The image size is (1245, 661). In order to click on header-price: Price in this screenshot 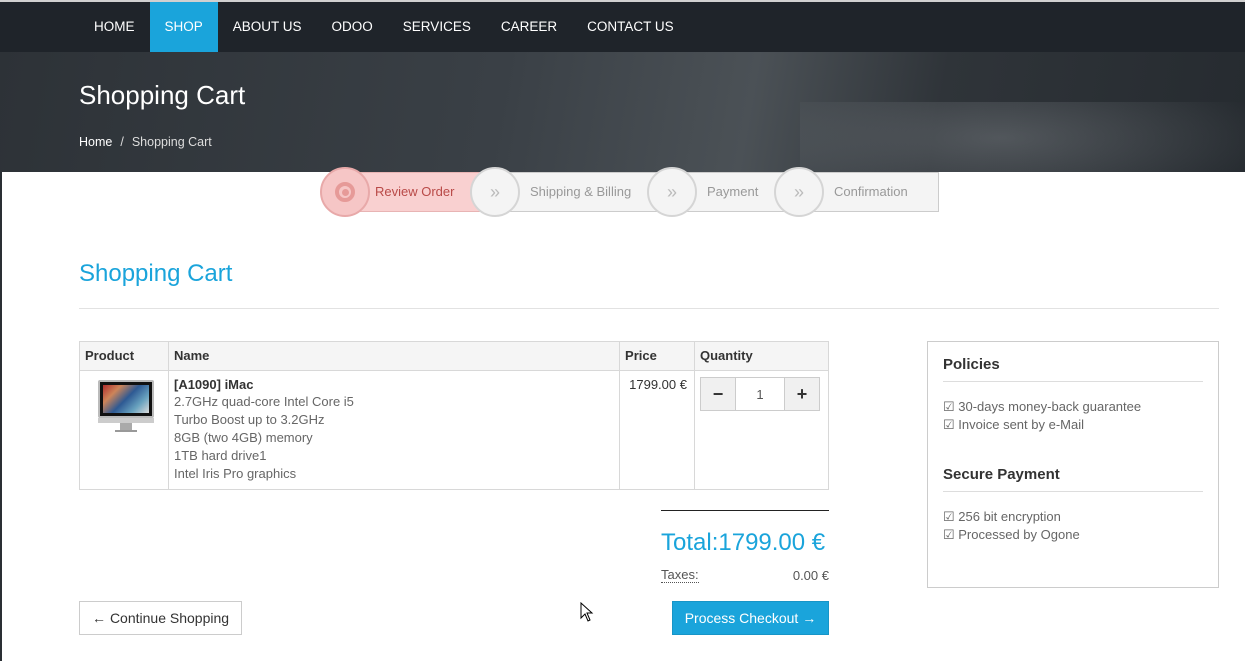, I will do `click(657, 356)`.